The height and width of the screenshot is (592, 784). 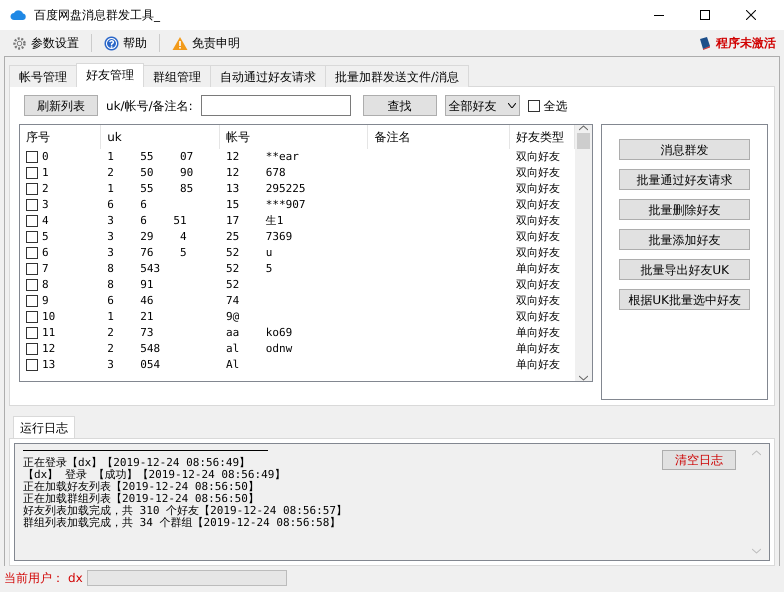 I want to click on table-cell-text: 11, so click(x=49, y=332).